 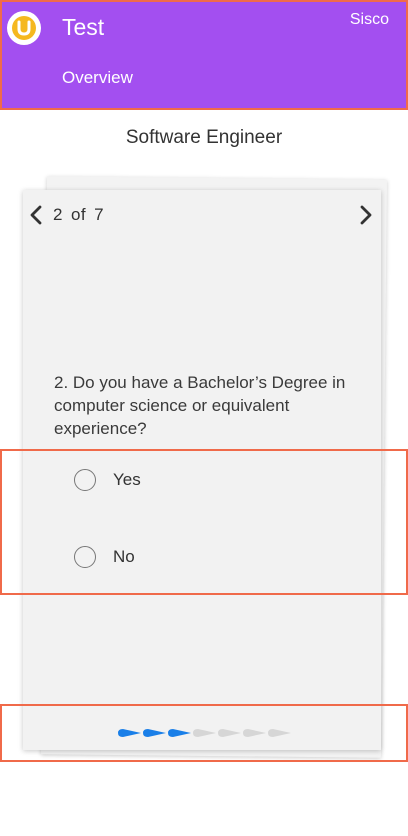 I want to click on brand-logo-icon, so click(x=24, y=28).